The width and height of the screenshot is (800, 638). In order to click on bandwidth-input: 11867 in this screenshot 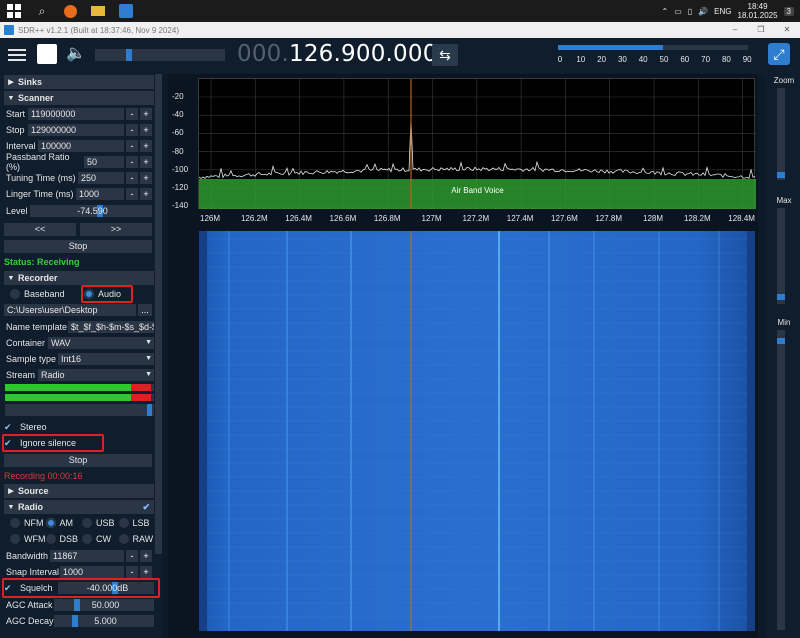, I will do `click(87, 556)`.